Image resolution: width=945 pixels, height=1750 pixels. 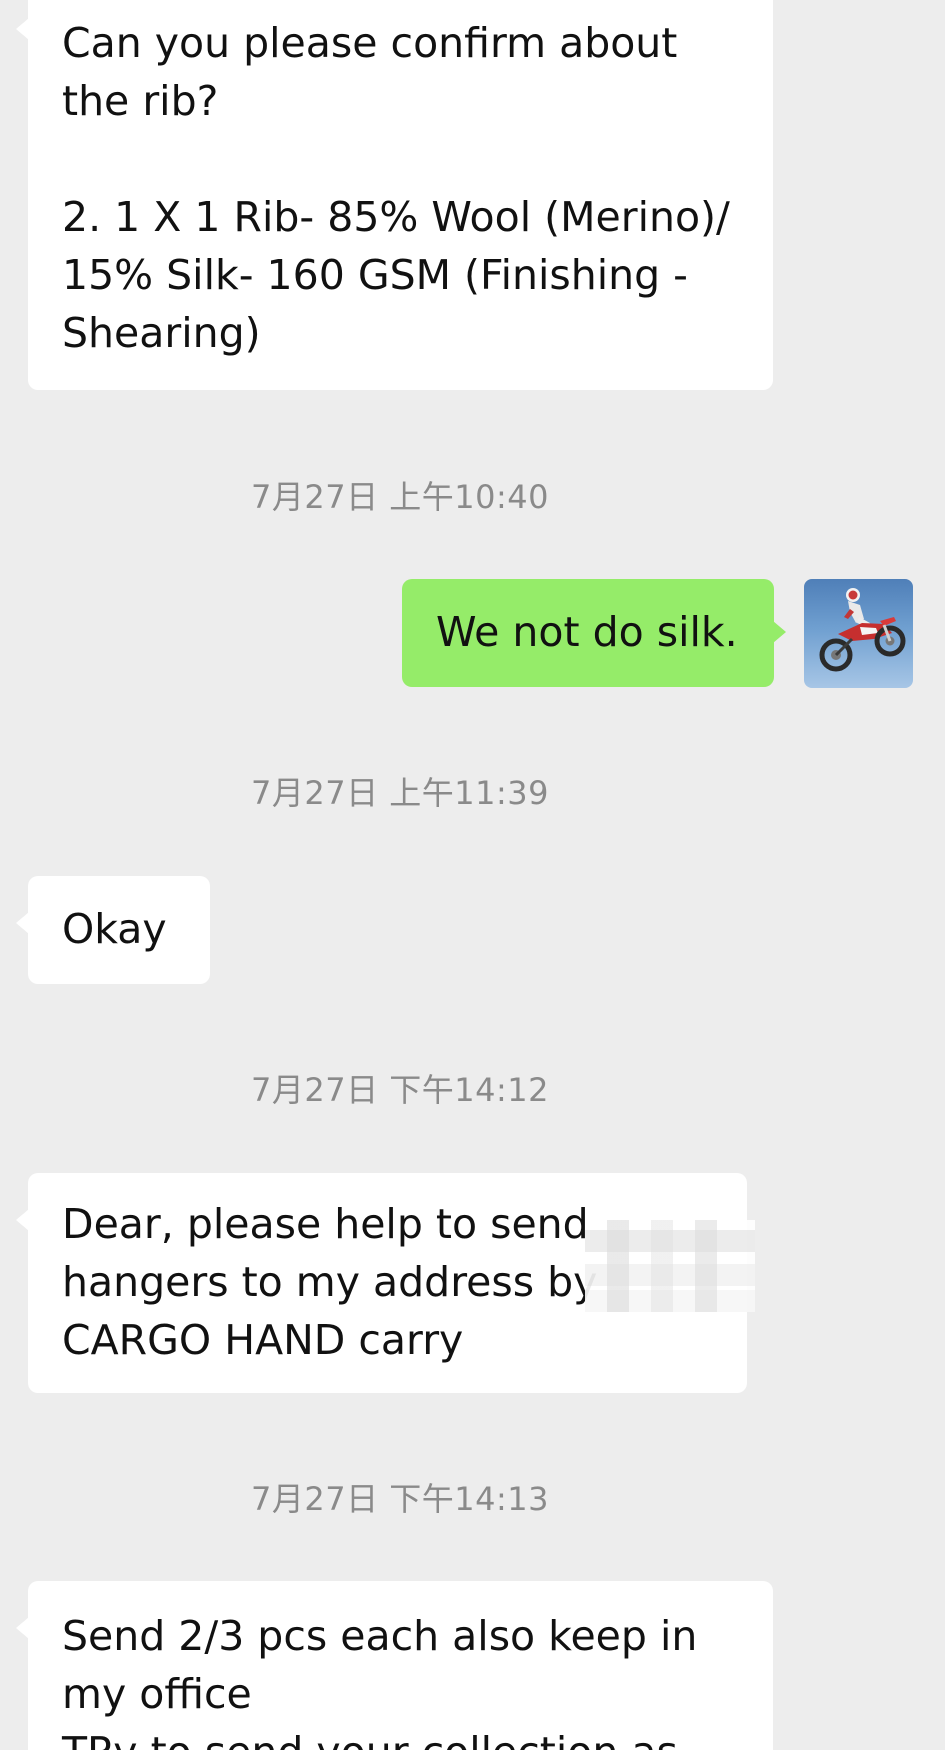 I want to click on incoming-message-bubble: Okay, so click(x=113, y=930).